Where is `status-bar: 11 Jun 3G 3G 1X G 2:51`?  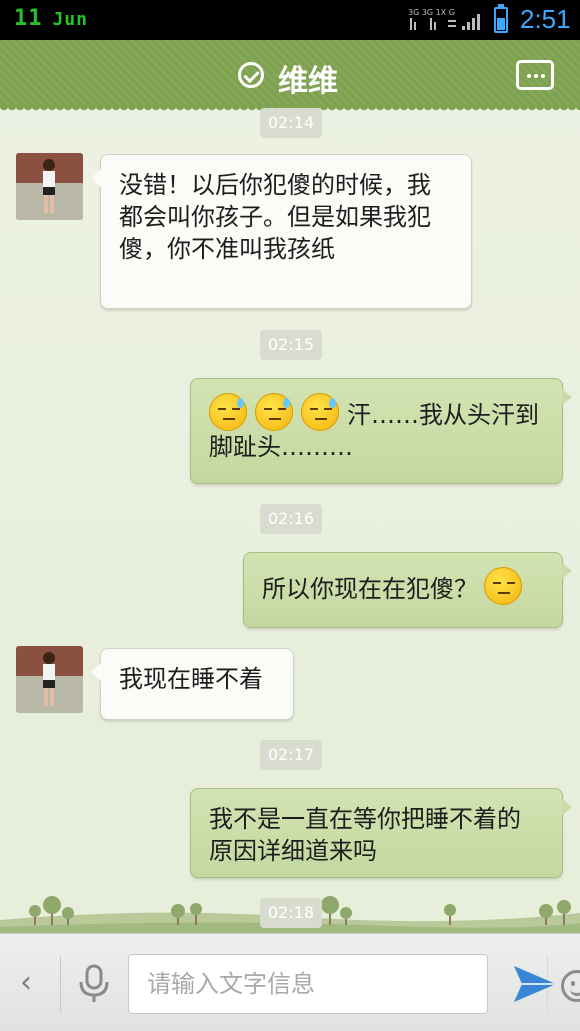
status-bar: 11 Jun 3G 3G 1X G 2:51 is located at coordinates (290, 20).